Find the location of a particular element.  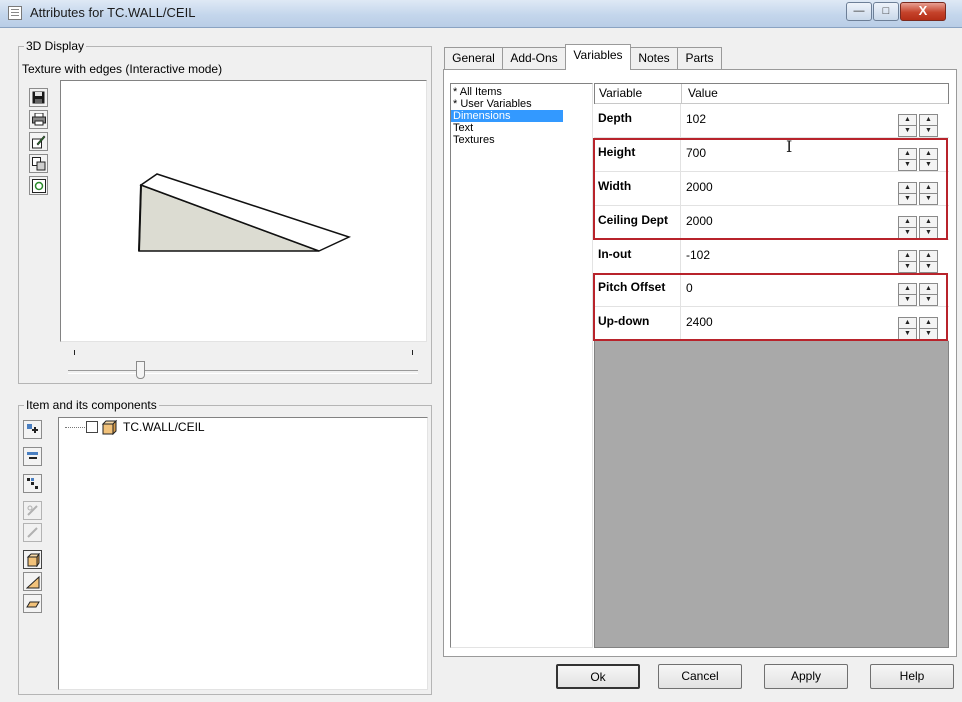

tab-parts: Parts is located at coordinates (699, 58).